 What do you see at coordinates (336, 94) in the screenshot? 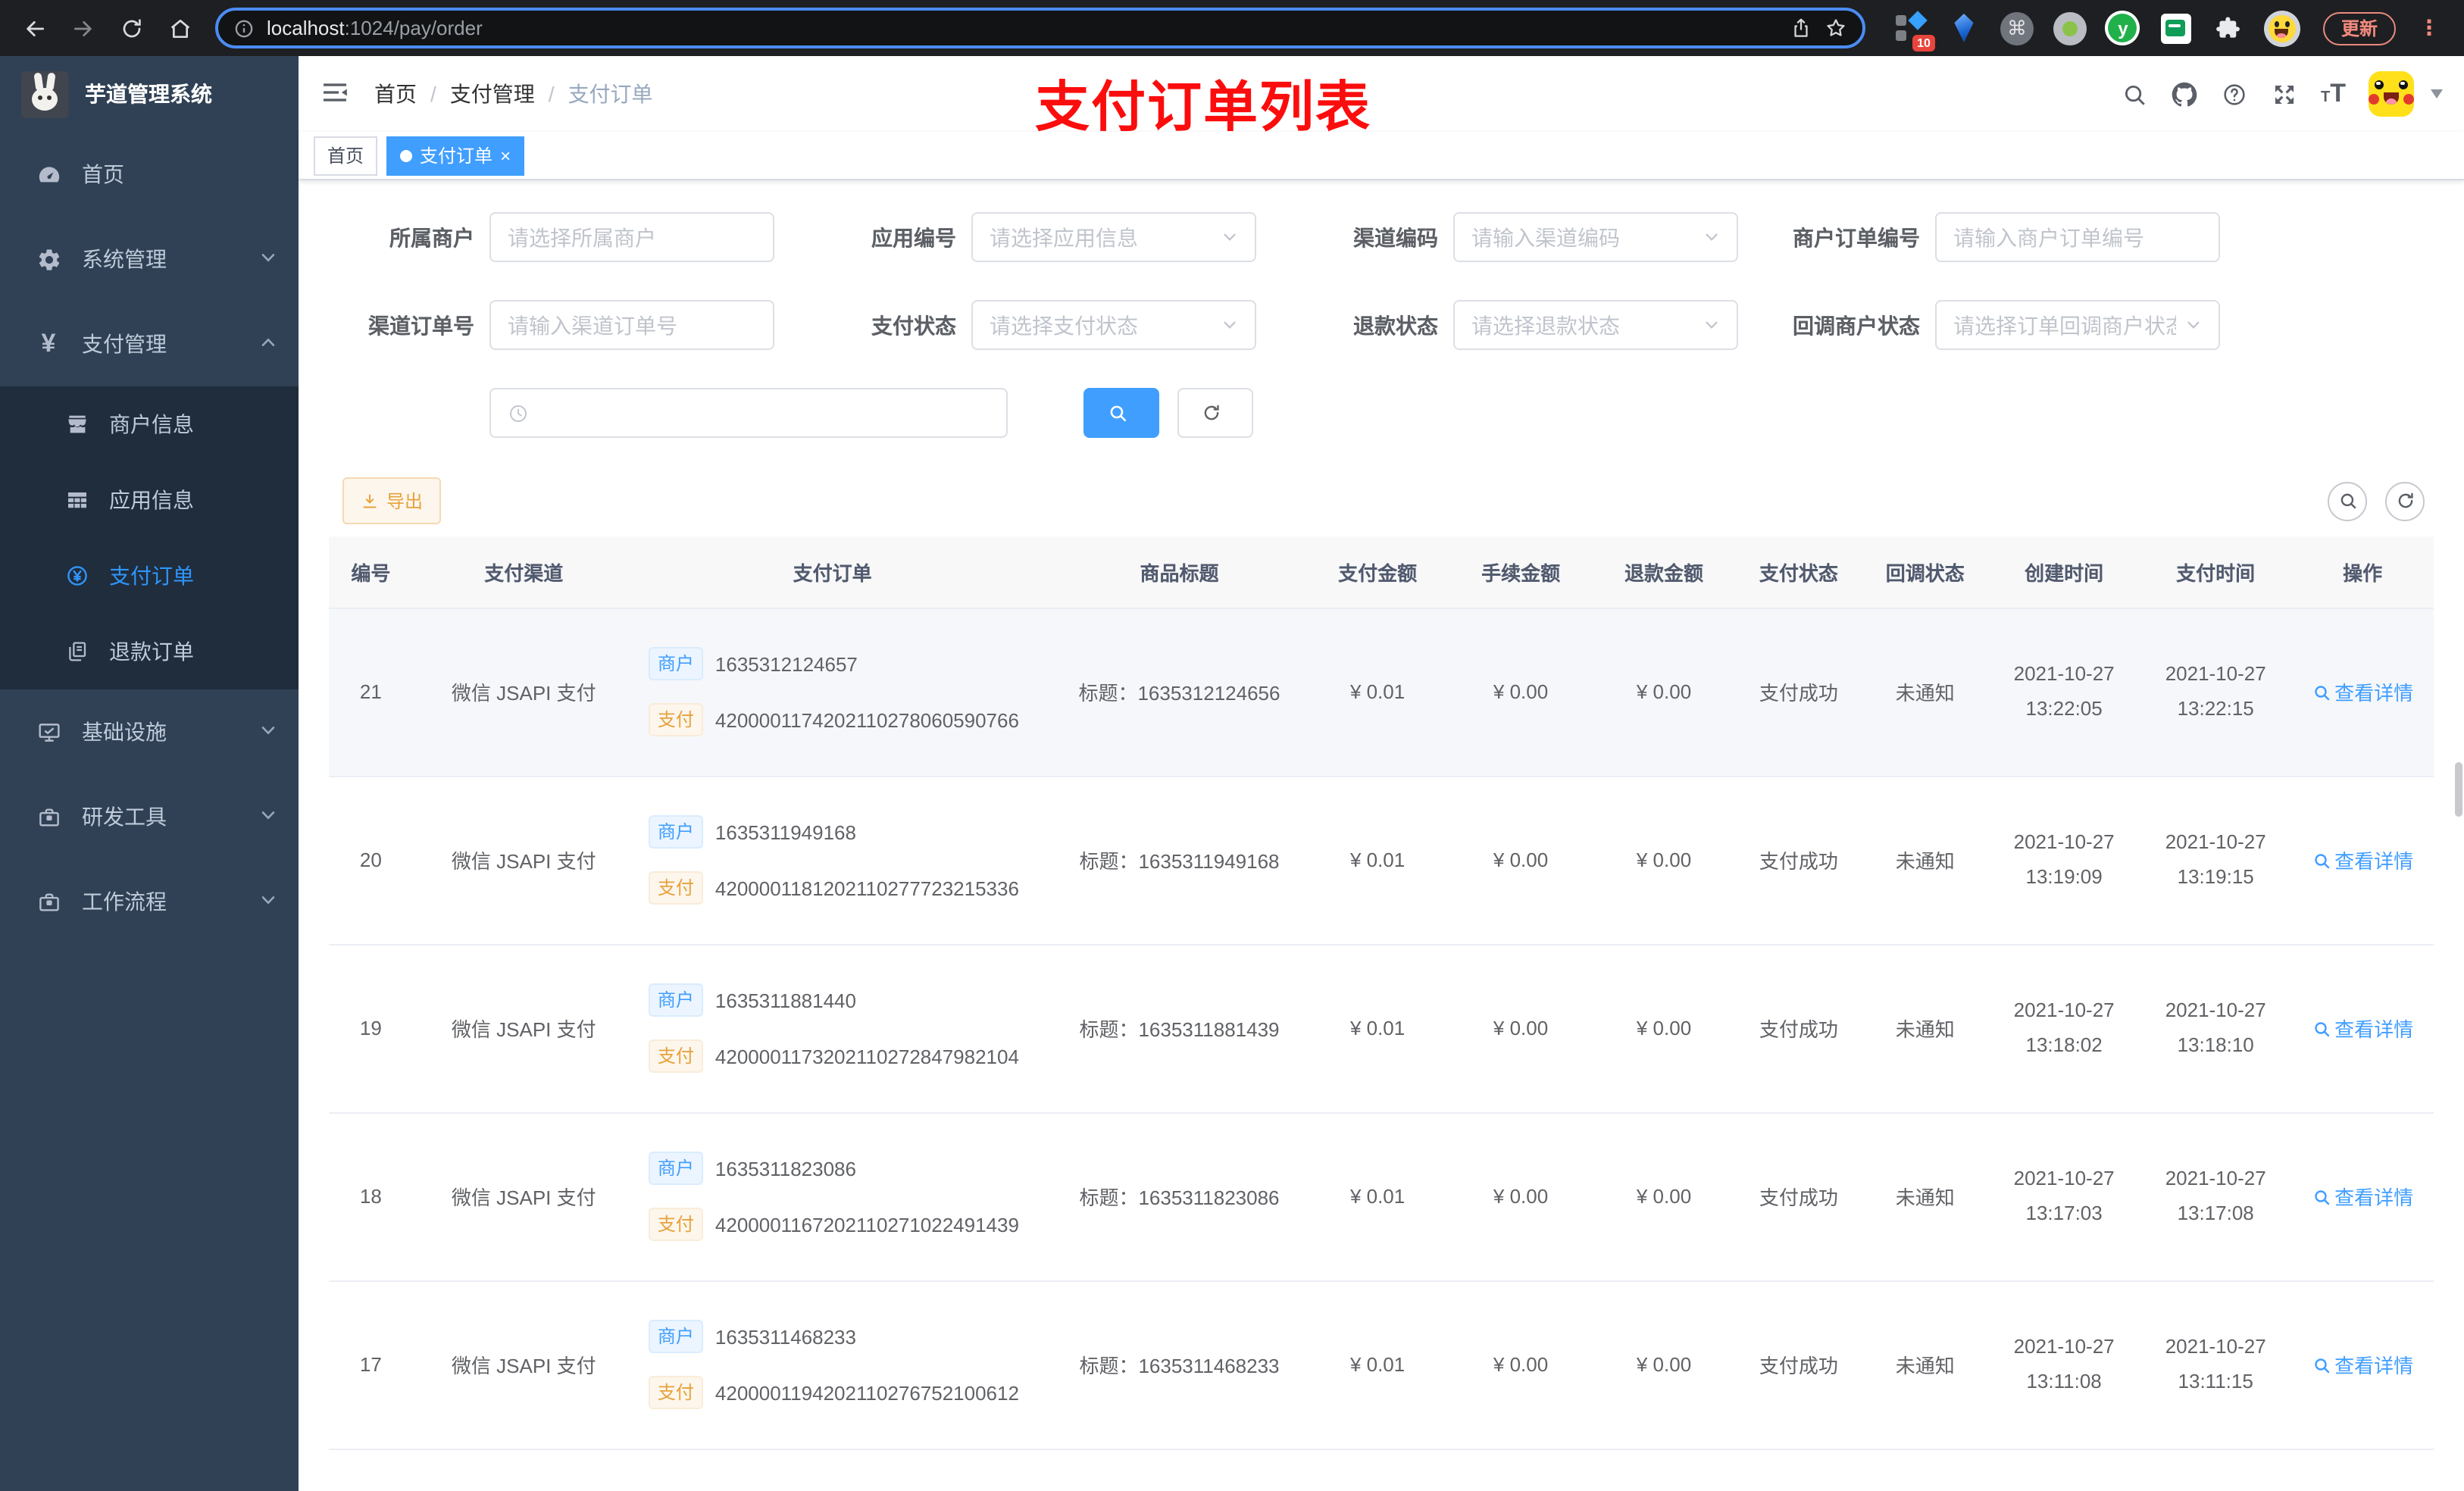
I see `sidebar-toggle-icon` at bounding box center [336, 94].